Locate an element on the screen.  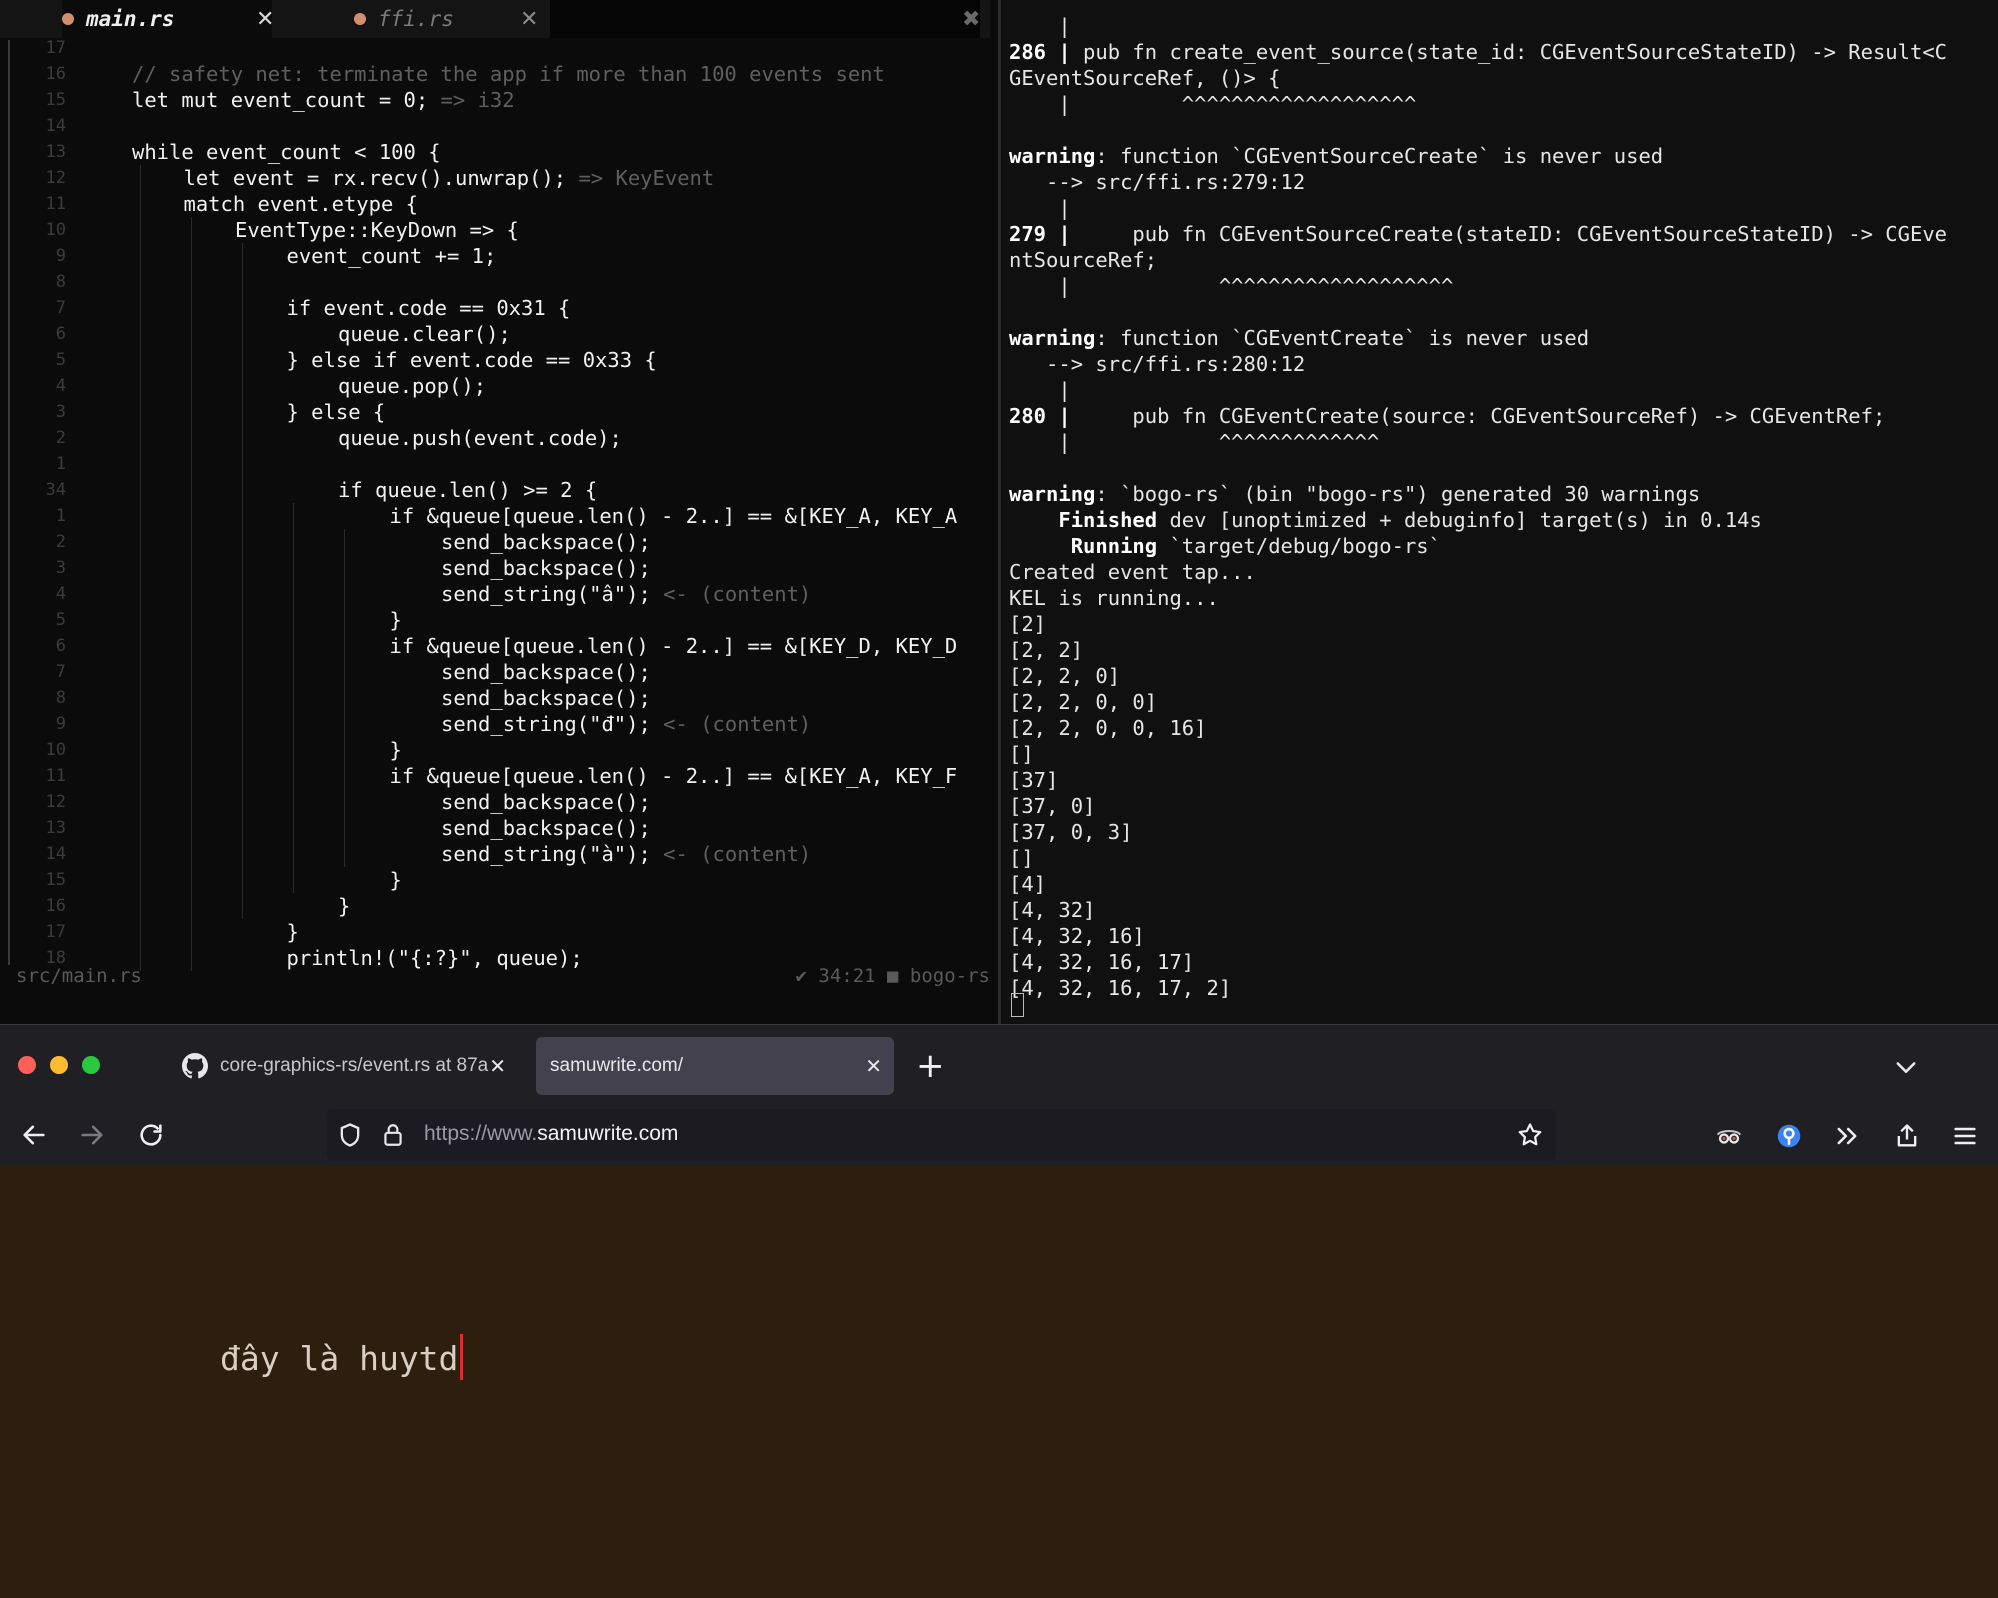
editor-status-bar: src/main.rs ✔ 34:21 ■ bogo-rs is located at coordinates (495, 980).